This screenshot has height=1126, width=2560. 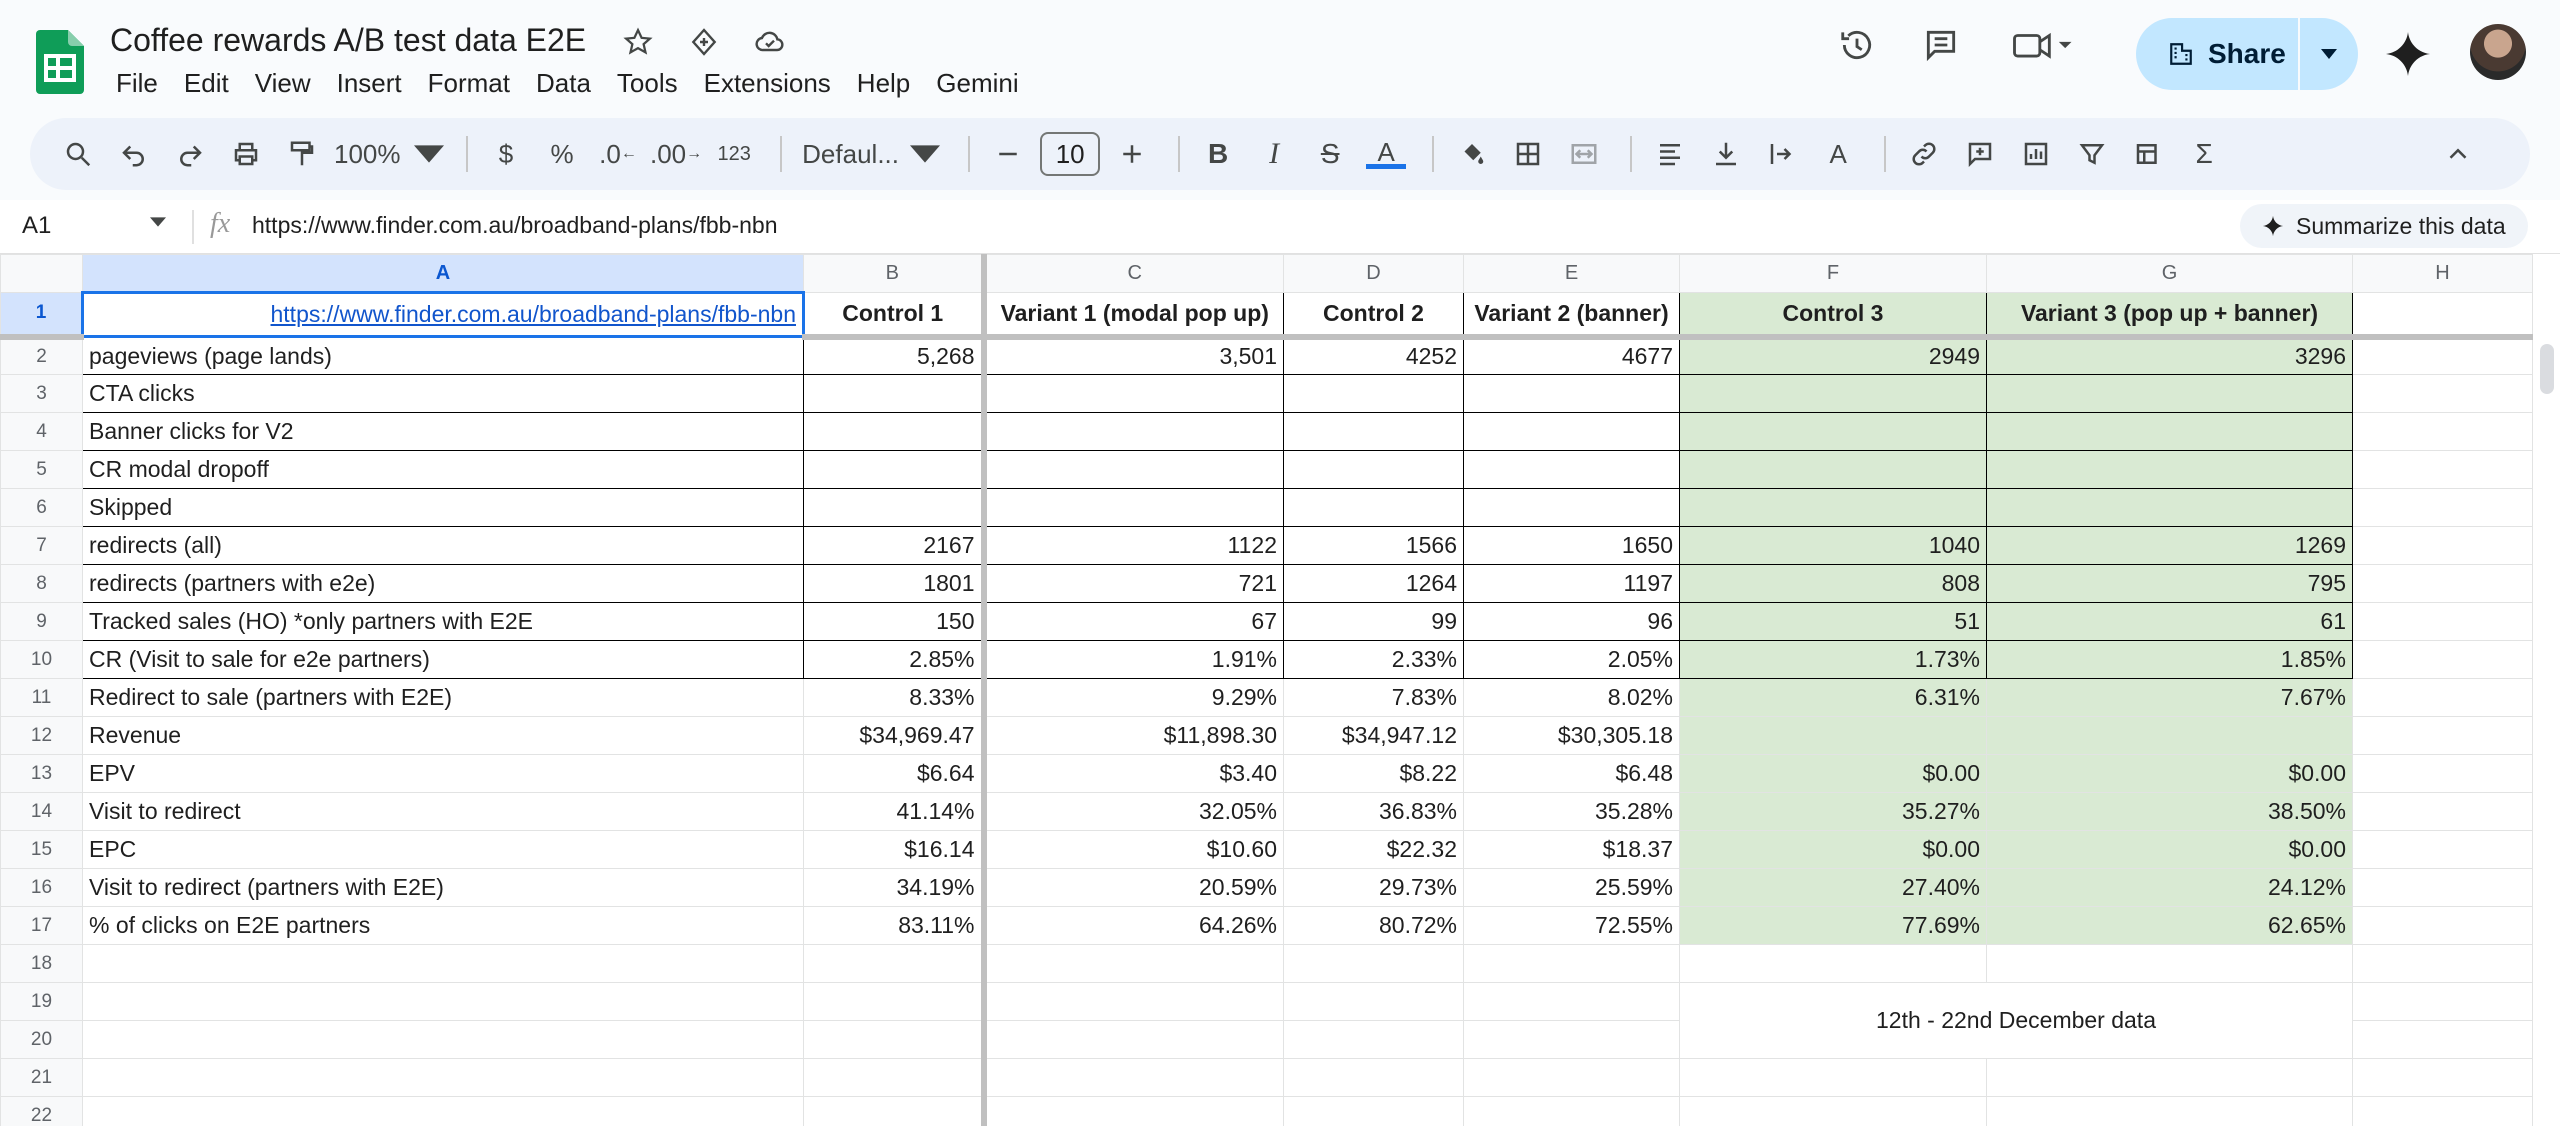 I want to click on row-header: 1, so click(x=41, y=316).